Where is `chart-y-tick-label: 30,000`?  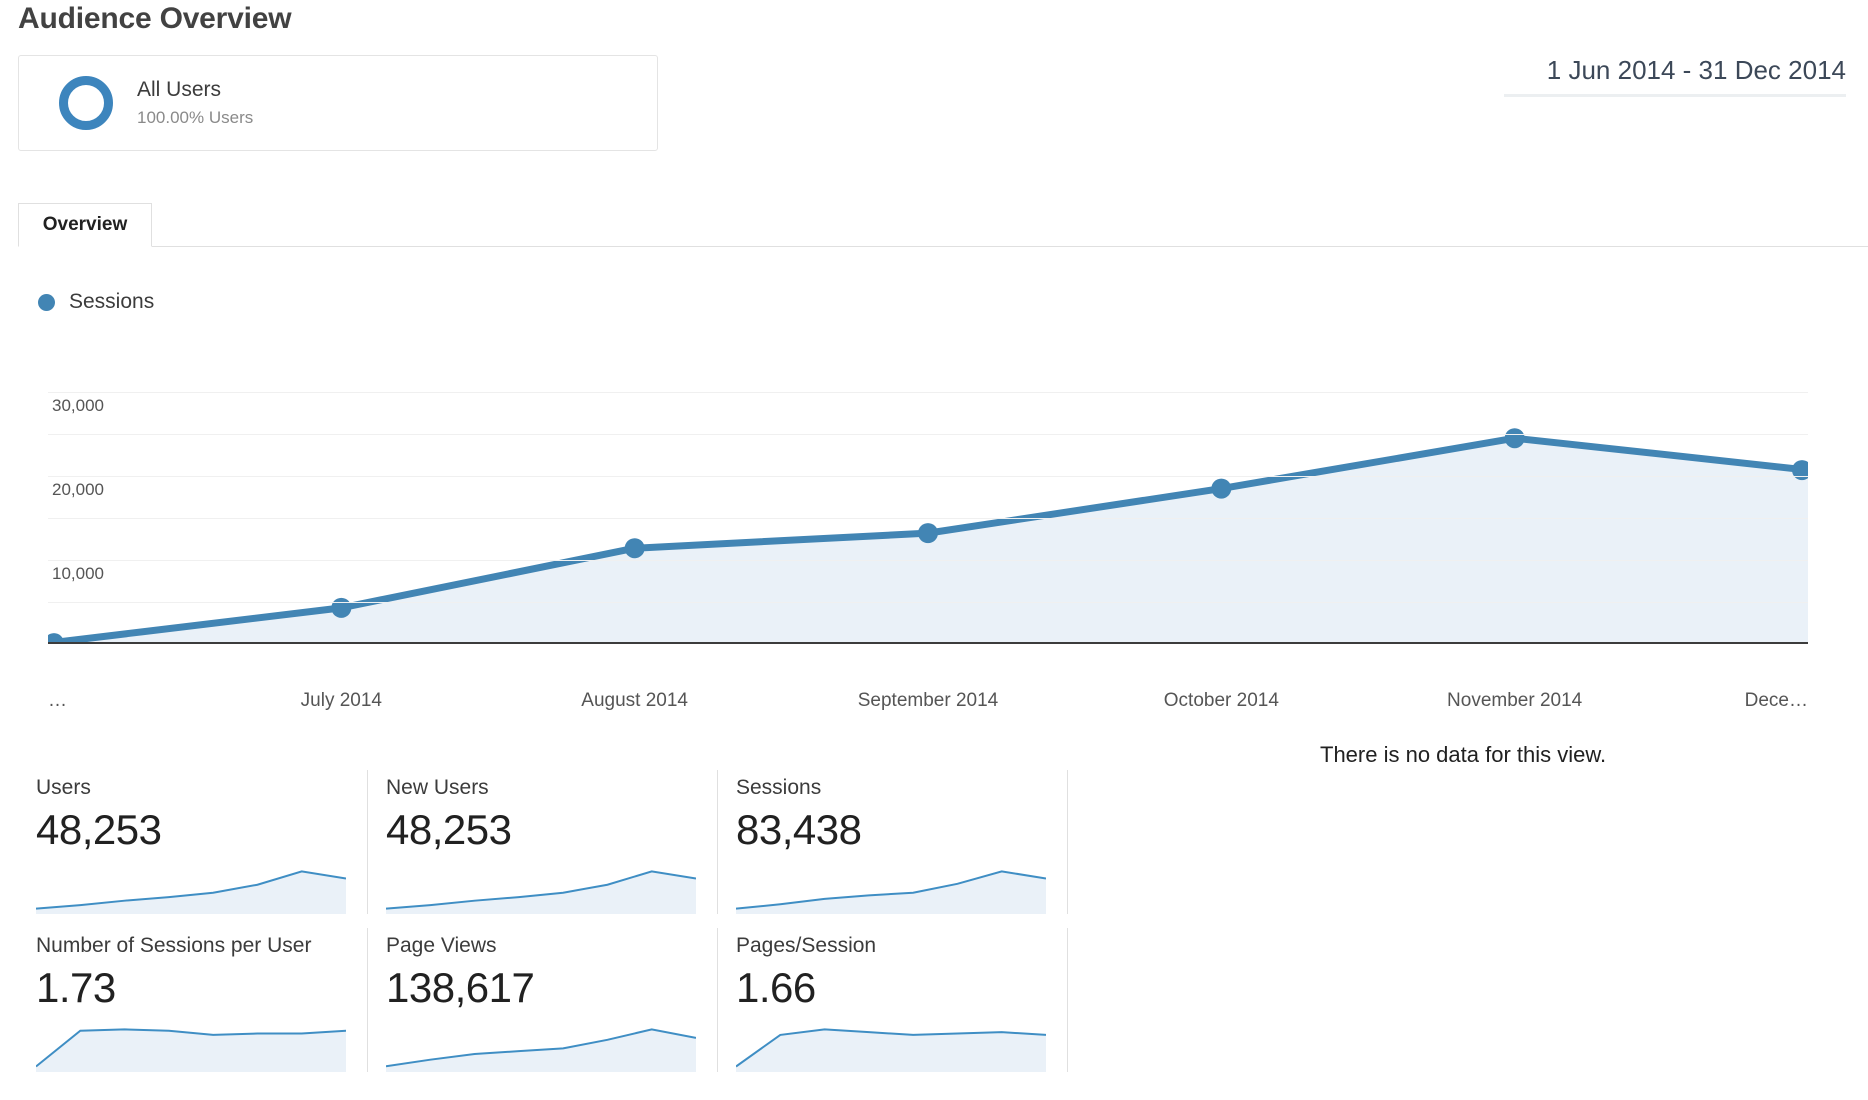
chart-y-tick-label: 30,000 is located at coordinates (78, 405).